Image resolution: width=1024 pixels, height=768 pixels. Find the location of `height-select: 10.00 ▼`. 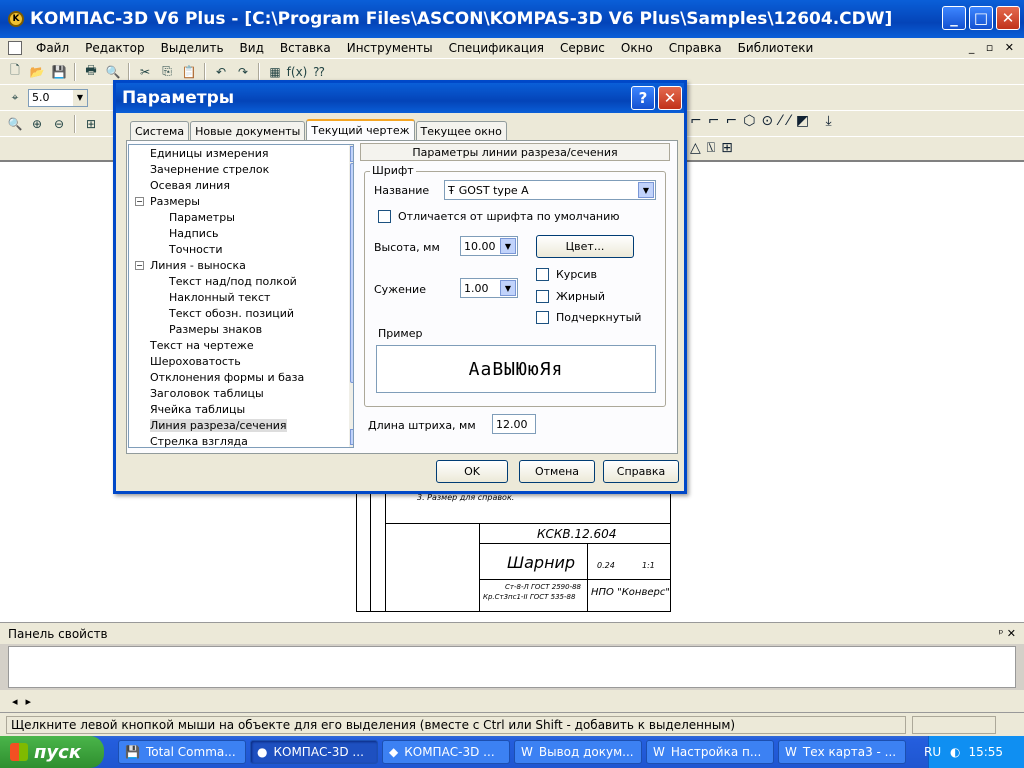

height-select: 10.00 ▼ is located at coordinates (489, 246).